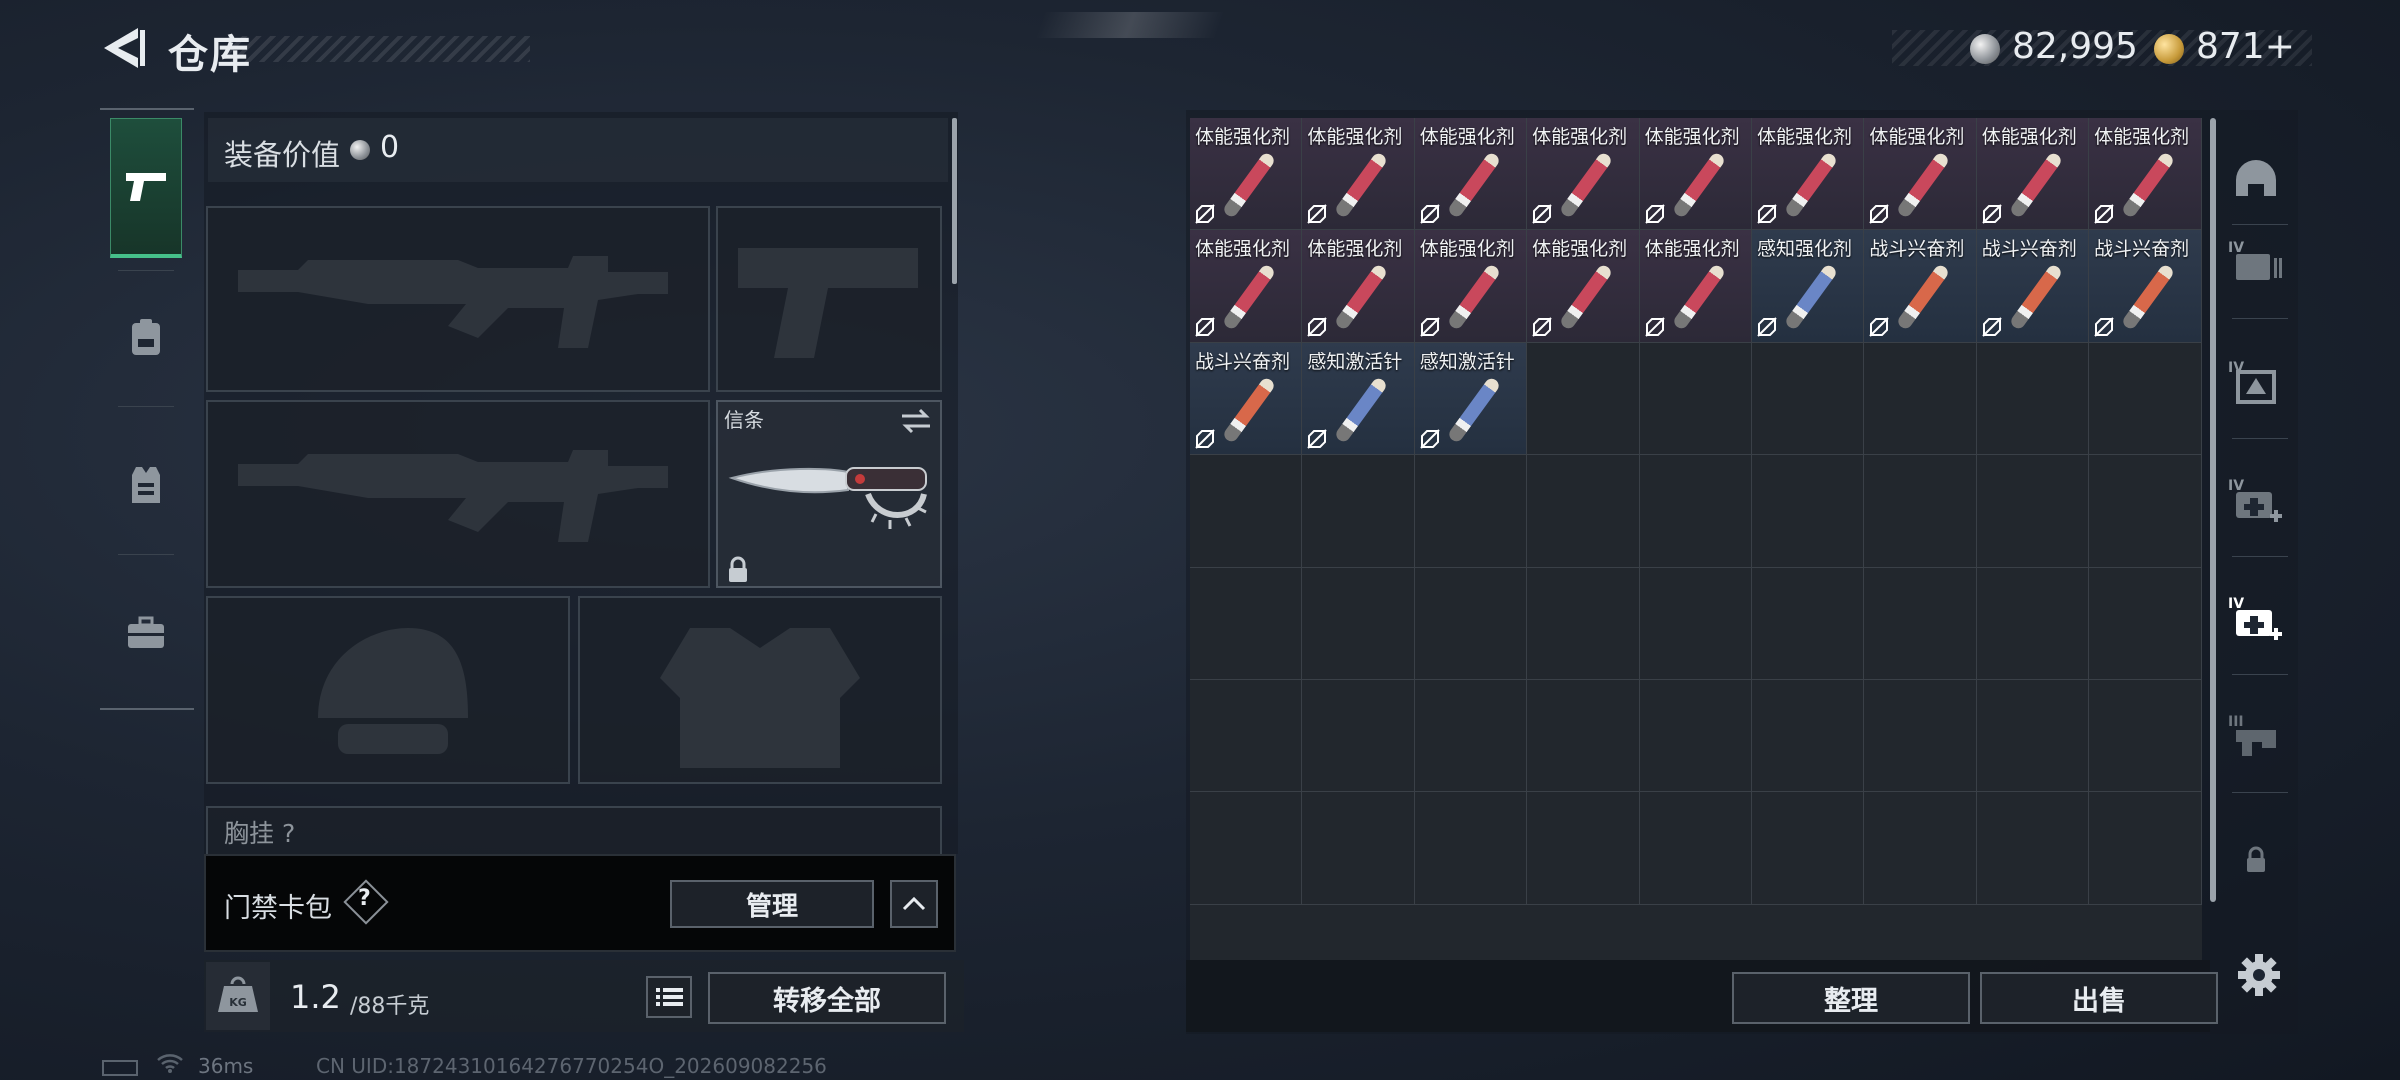 The image size is (2400, 1080). I want to click on category-medkit-iv: IV, so click(2256, 500).